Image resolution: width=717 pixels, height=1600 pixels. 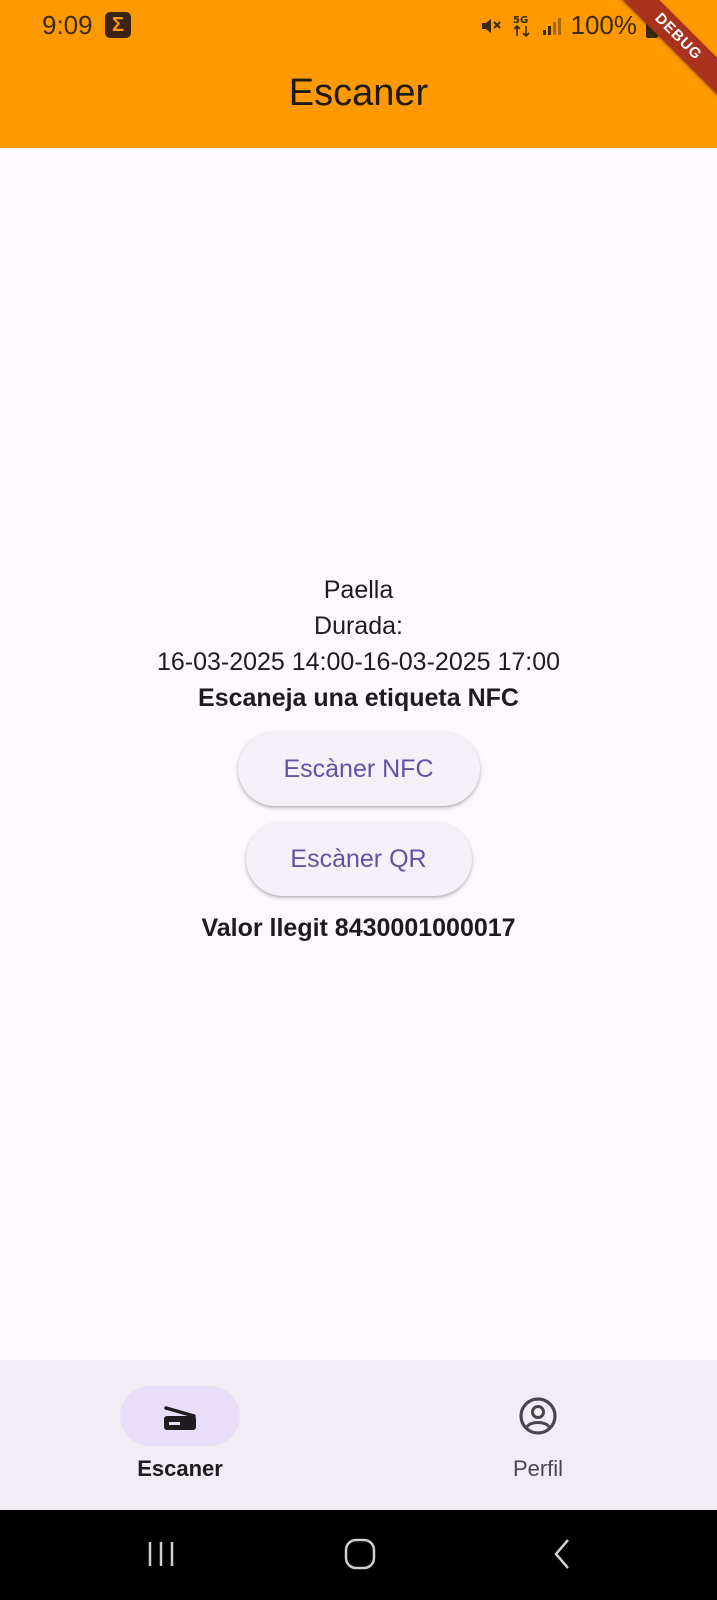 I want to click on scanner-icon, so click(x=180, y=1418).